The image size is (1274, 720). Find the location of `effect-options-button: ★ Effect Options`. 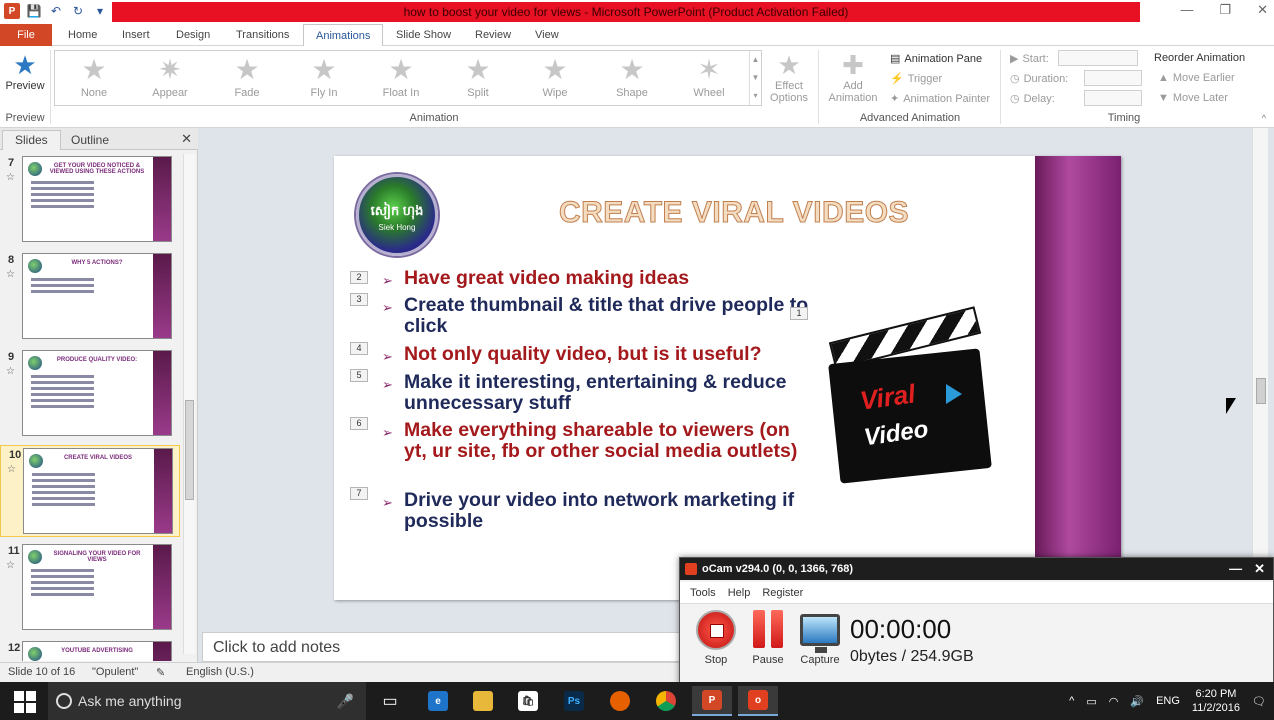

effect-options-button: ★ Effect Options is located at coordinates (789, 77).